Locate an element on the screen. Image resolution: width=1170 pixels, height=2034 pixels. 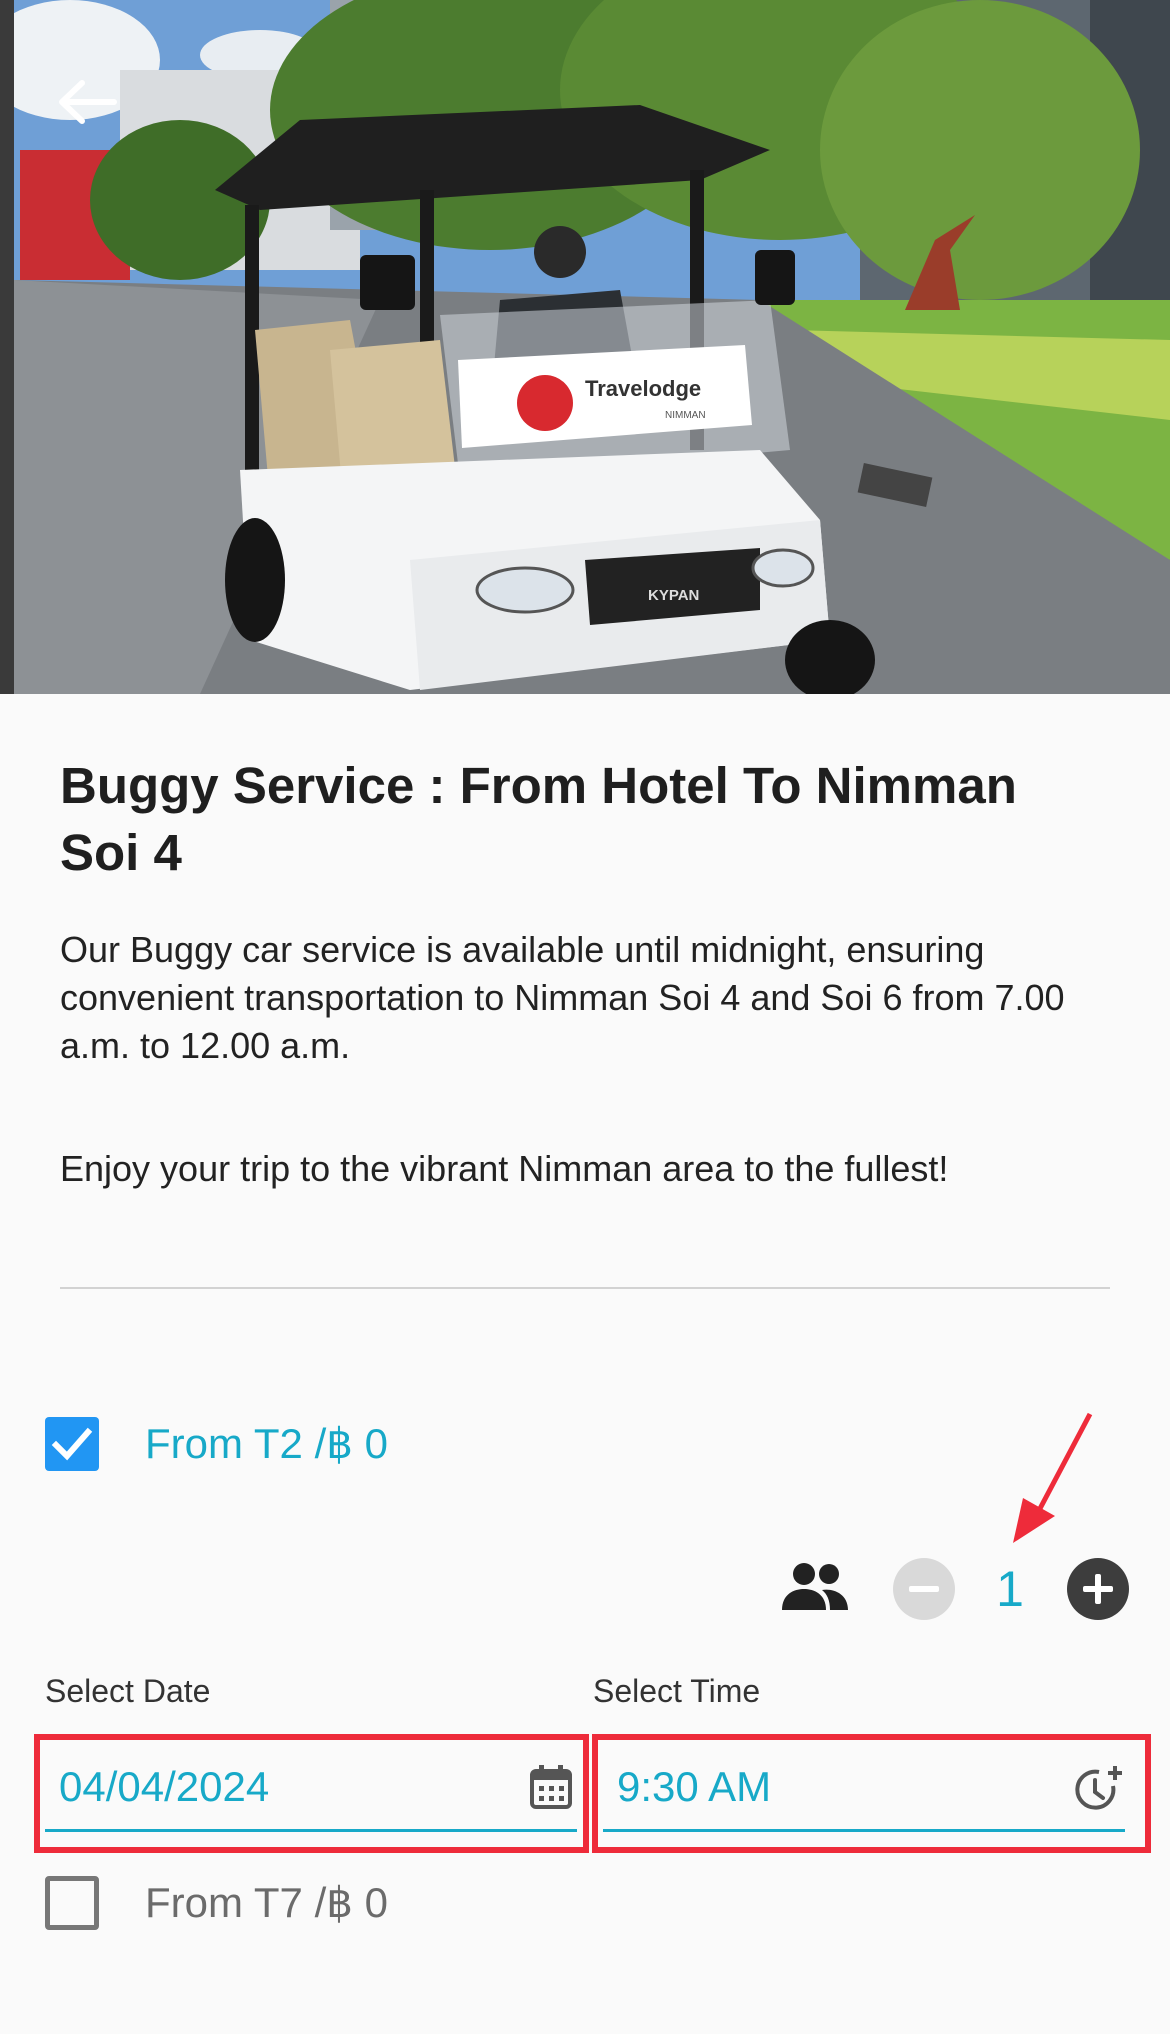
pax-decrement-button is located at coordinates (924, 1589).